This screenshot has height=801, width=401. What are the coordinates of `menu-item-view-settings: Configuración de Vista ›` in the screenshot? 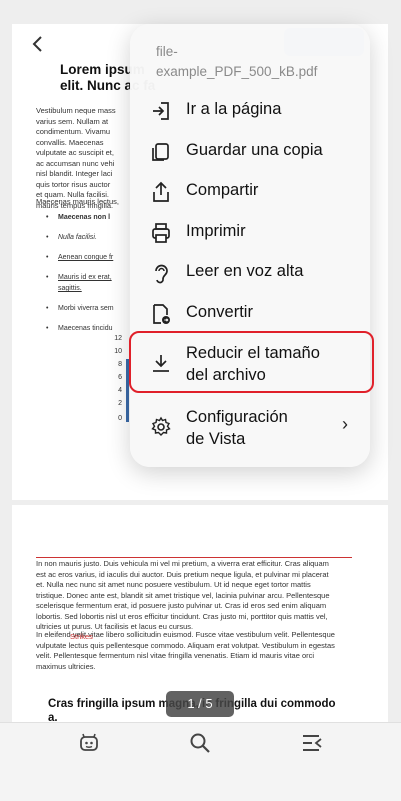 It's located at (250, 427).